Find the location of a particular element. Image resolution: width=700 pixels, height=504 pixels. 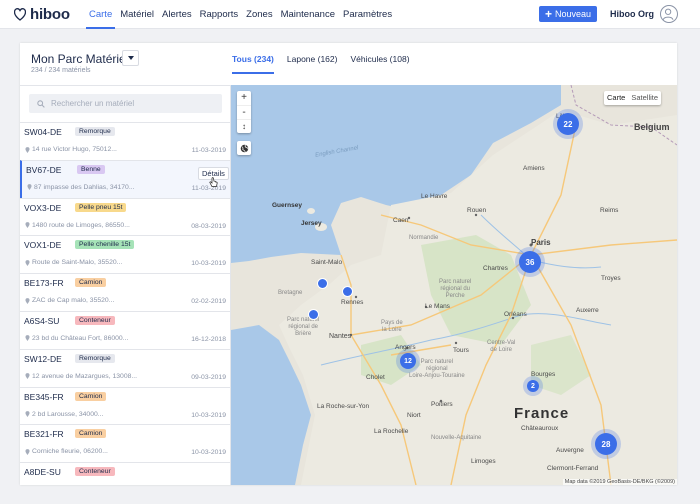

fleet-selector-button is located at coordinates (130, 58).